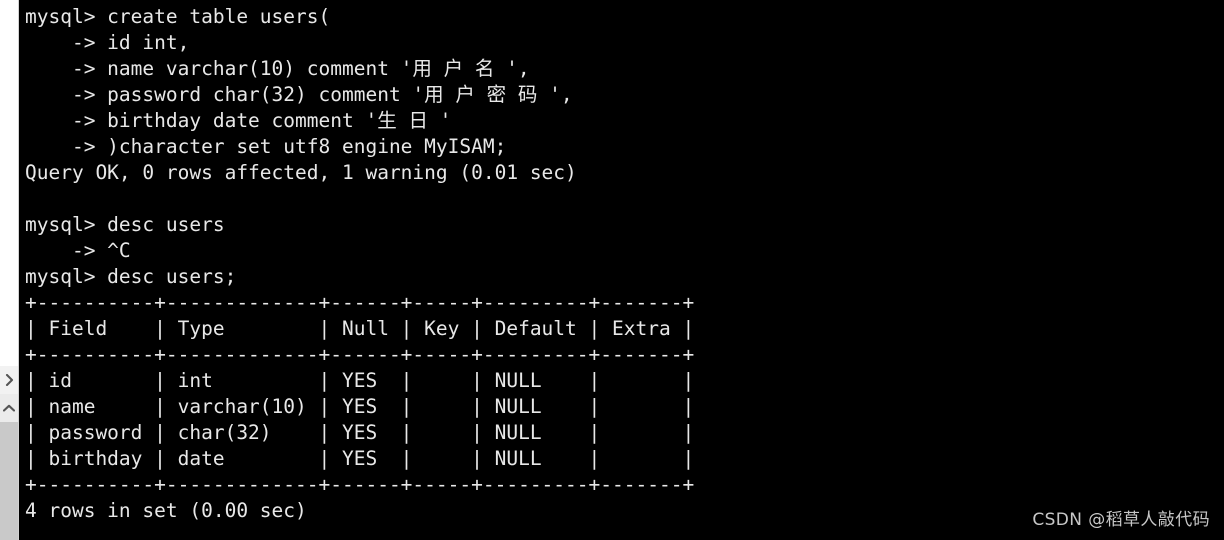 The image size is (1224, 540). I want to click on terminal-line: -> )character set utf8 engine MyISAM;, so click(266, 146).